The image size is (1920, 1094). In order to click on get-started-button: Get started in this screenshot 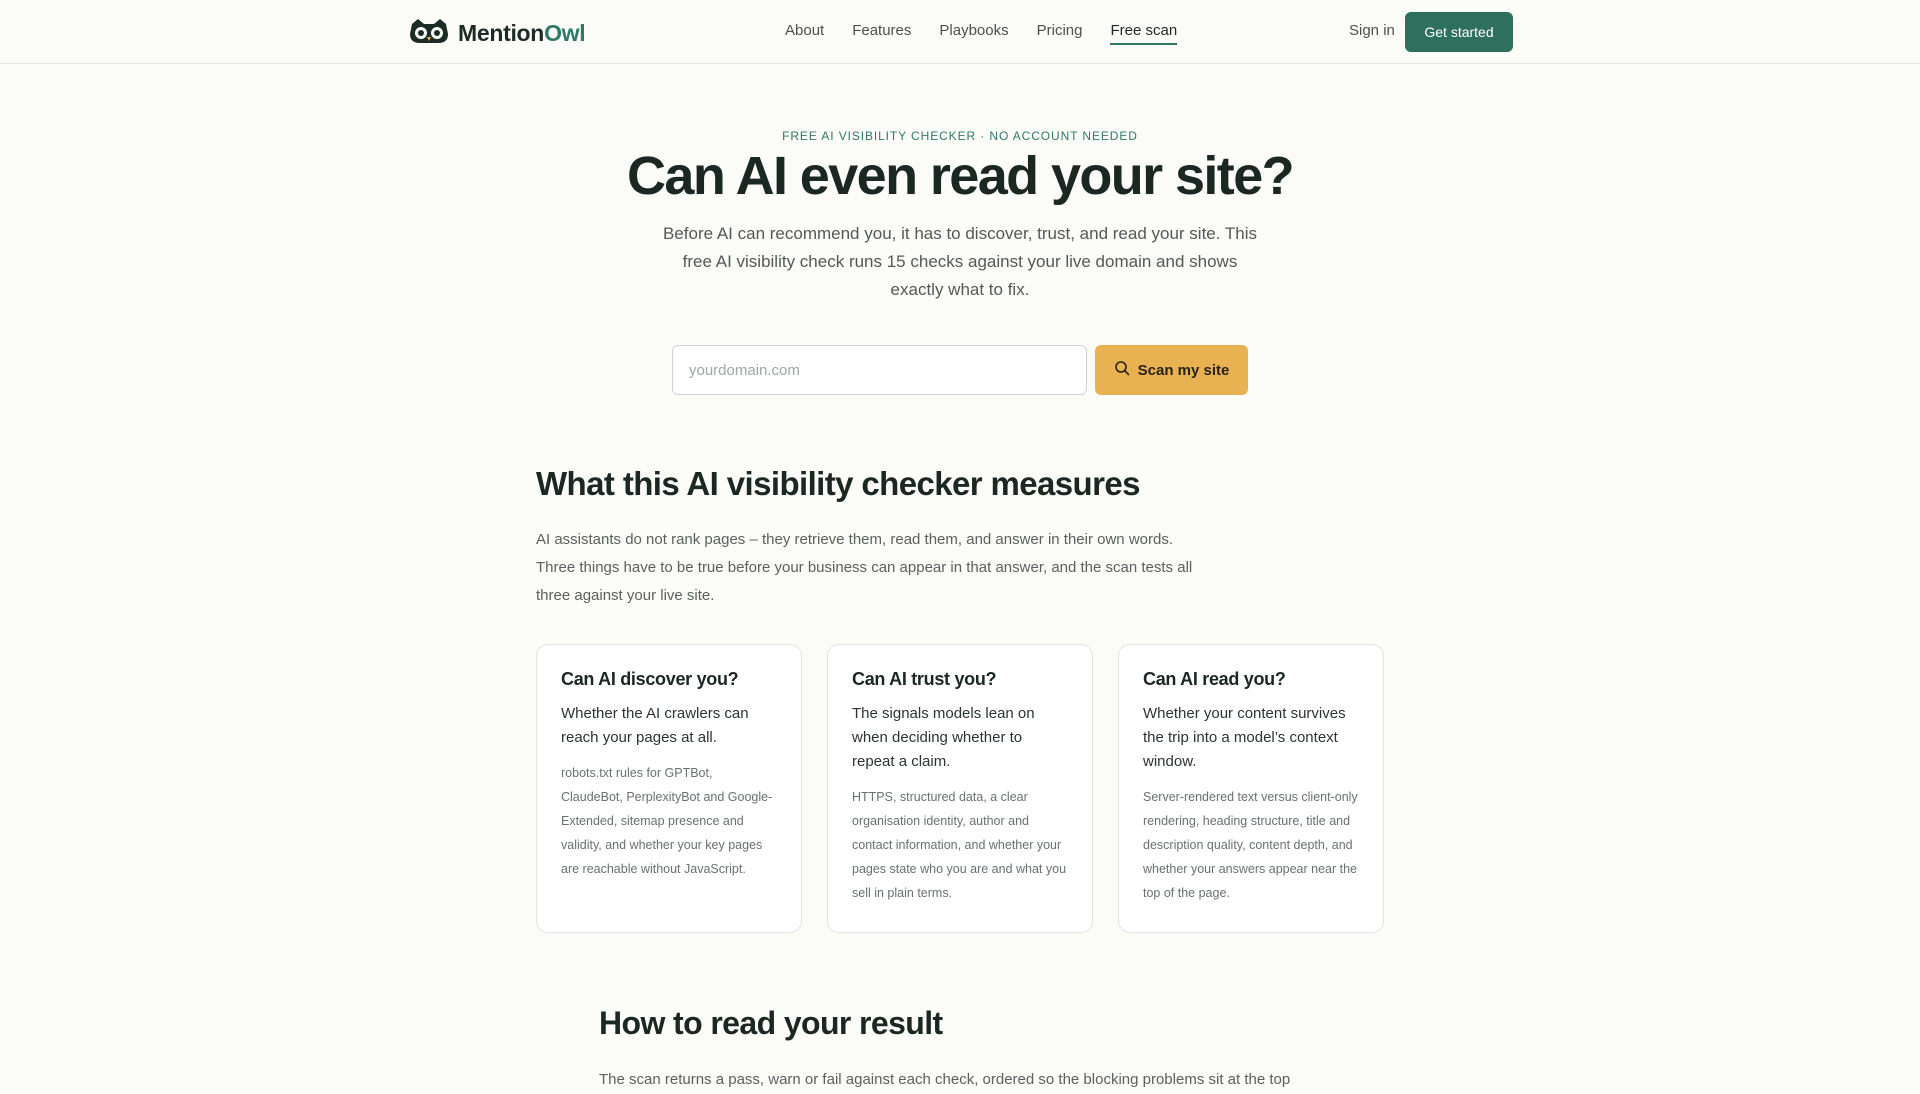, I will do `click(1459, 32)`.